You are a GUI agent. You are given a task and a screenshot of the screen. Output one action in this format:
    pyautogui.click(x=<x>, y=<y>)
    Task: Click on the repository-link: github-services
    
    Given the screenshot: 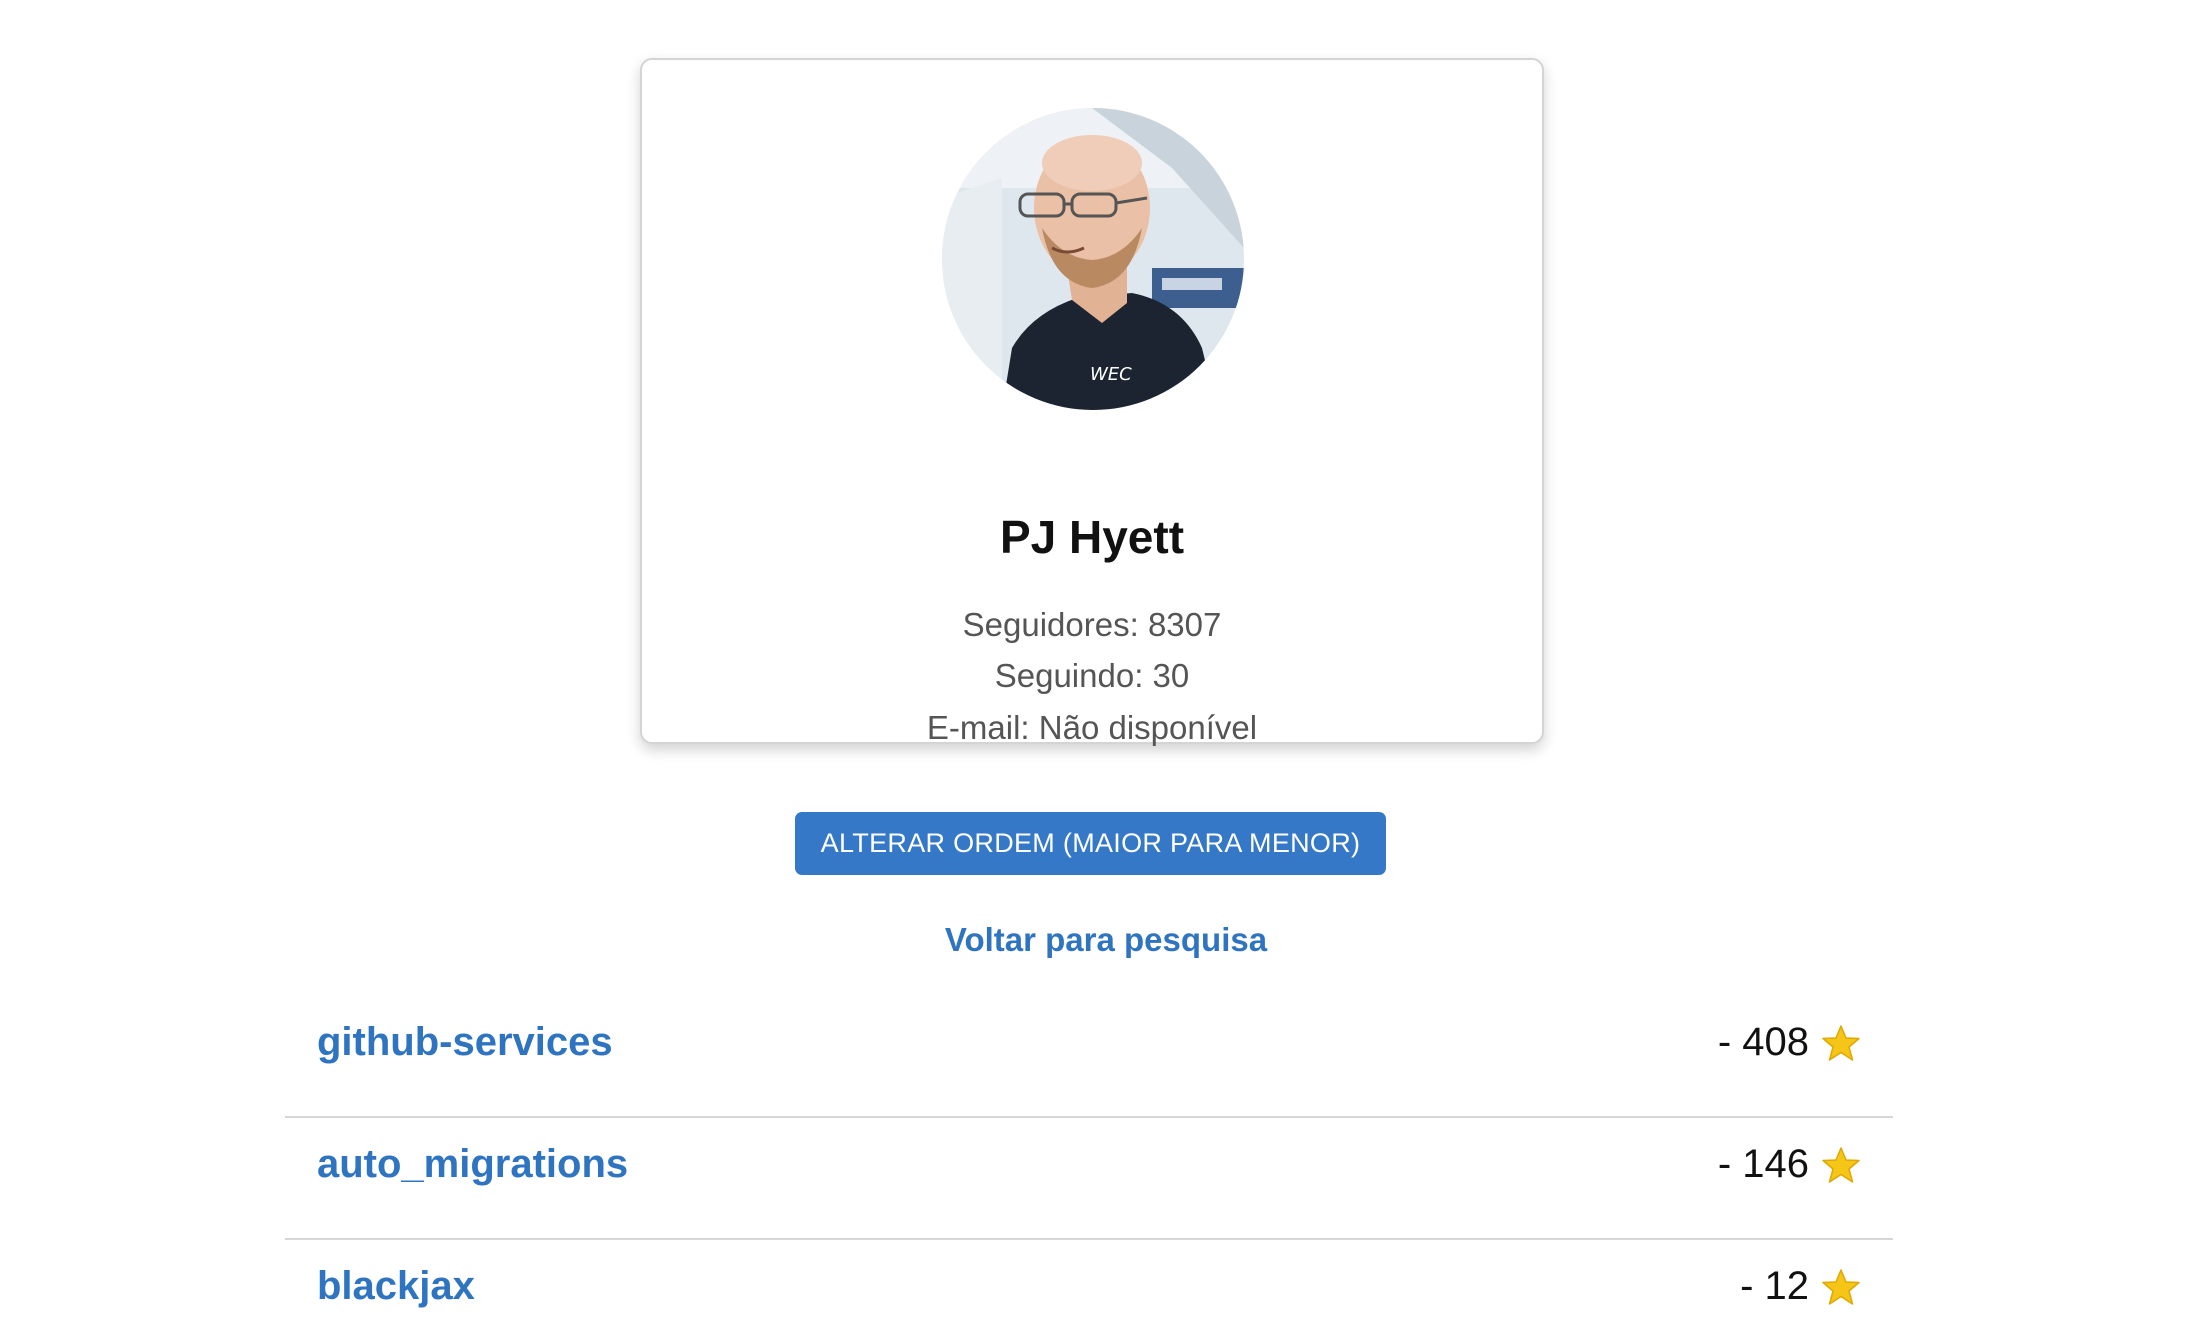 What is the action you would take?
    pyautogui.click(x=465, y=1042)
    